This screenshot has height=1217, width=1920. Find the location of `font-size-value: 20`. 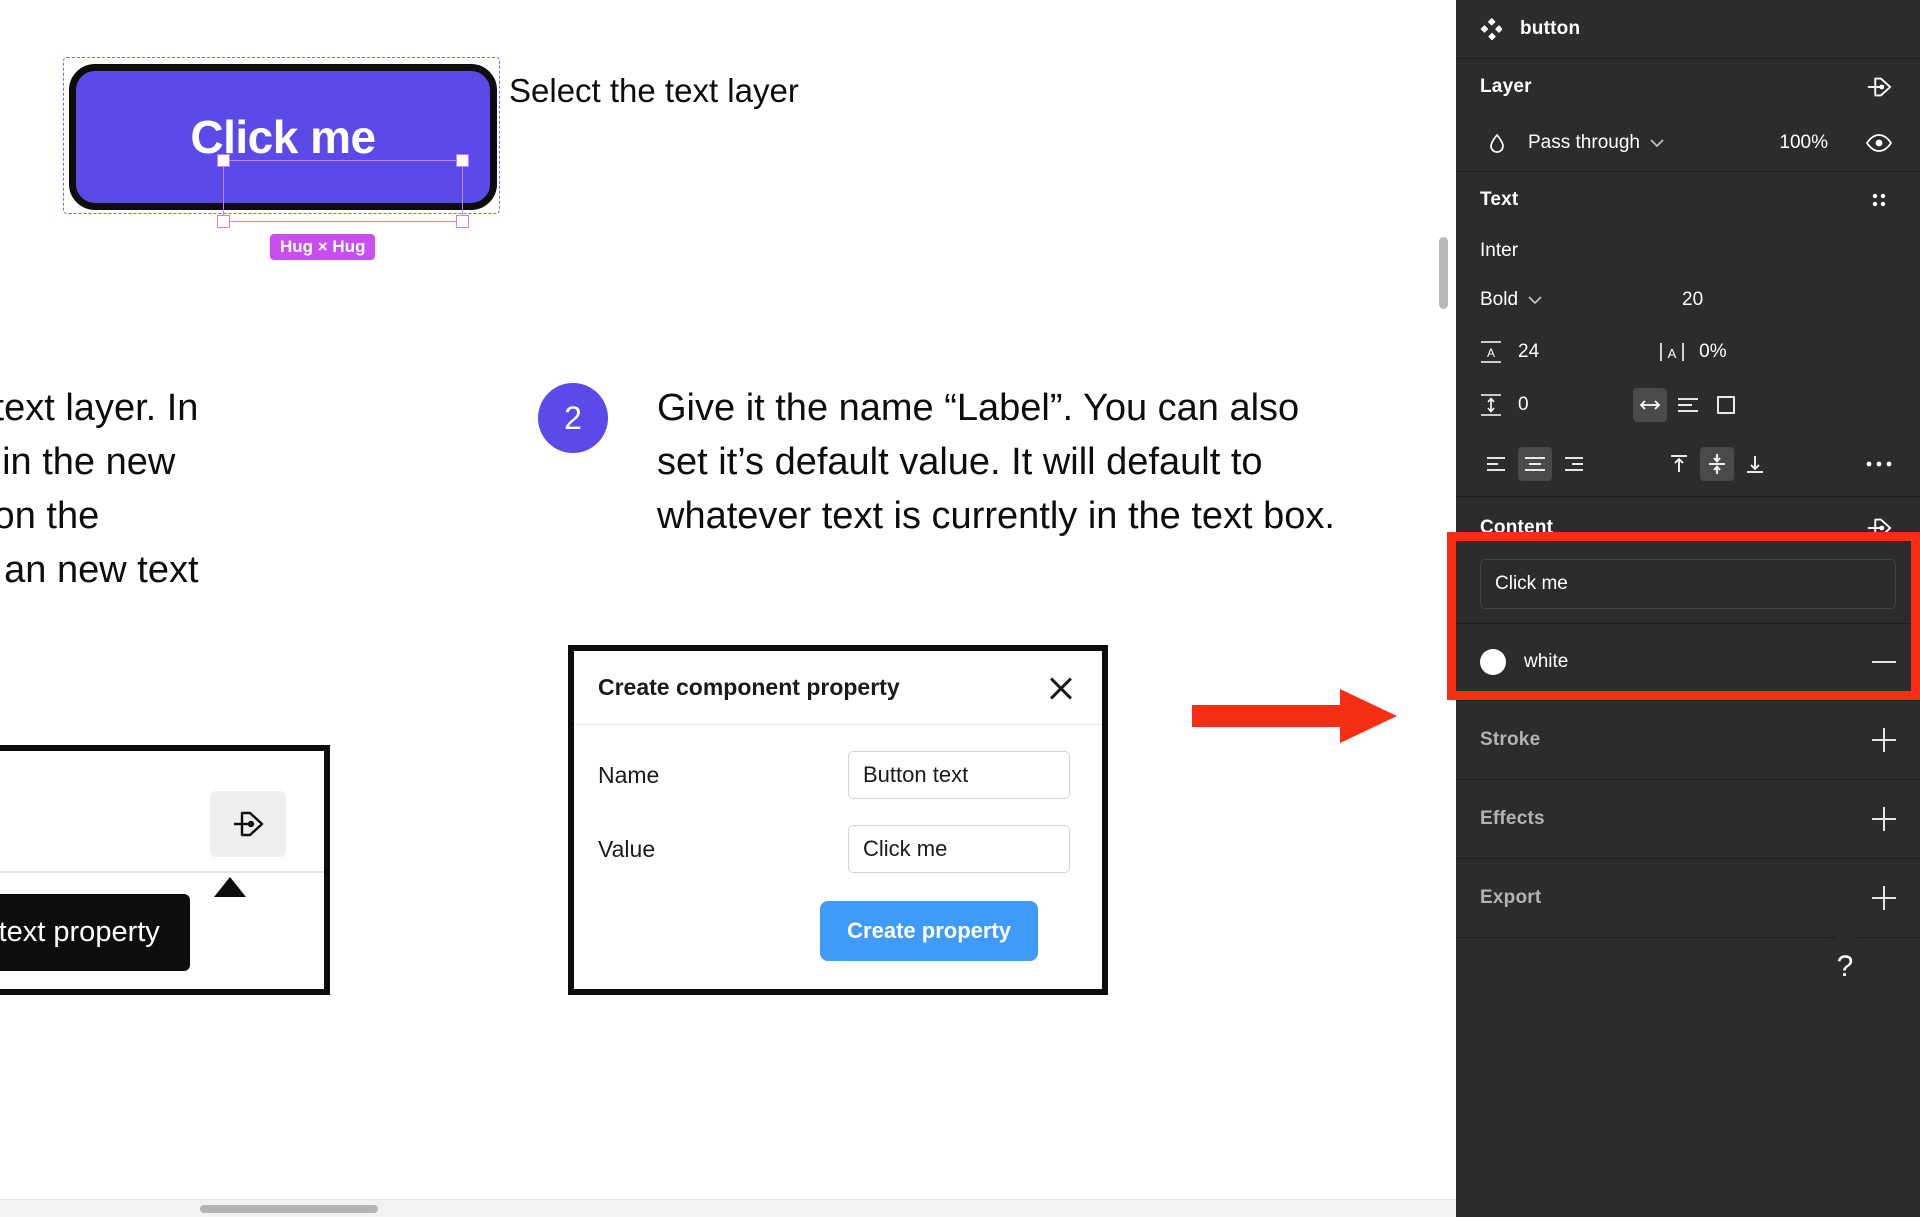

font-size-value: 20 is located at coordinates (1692, 300).